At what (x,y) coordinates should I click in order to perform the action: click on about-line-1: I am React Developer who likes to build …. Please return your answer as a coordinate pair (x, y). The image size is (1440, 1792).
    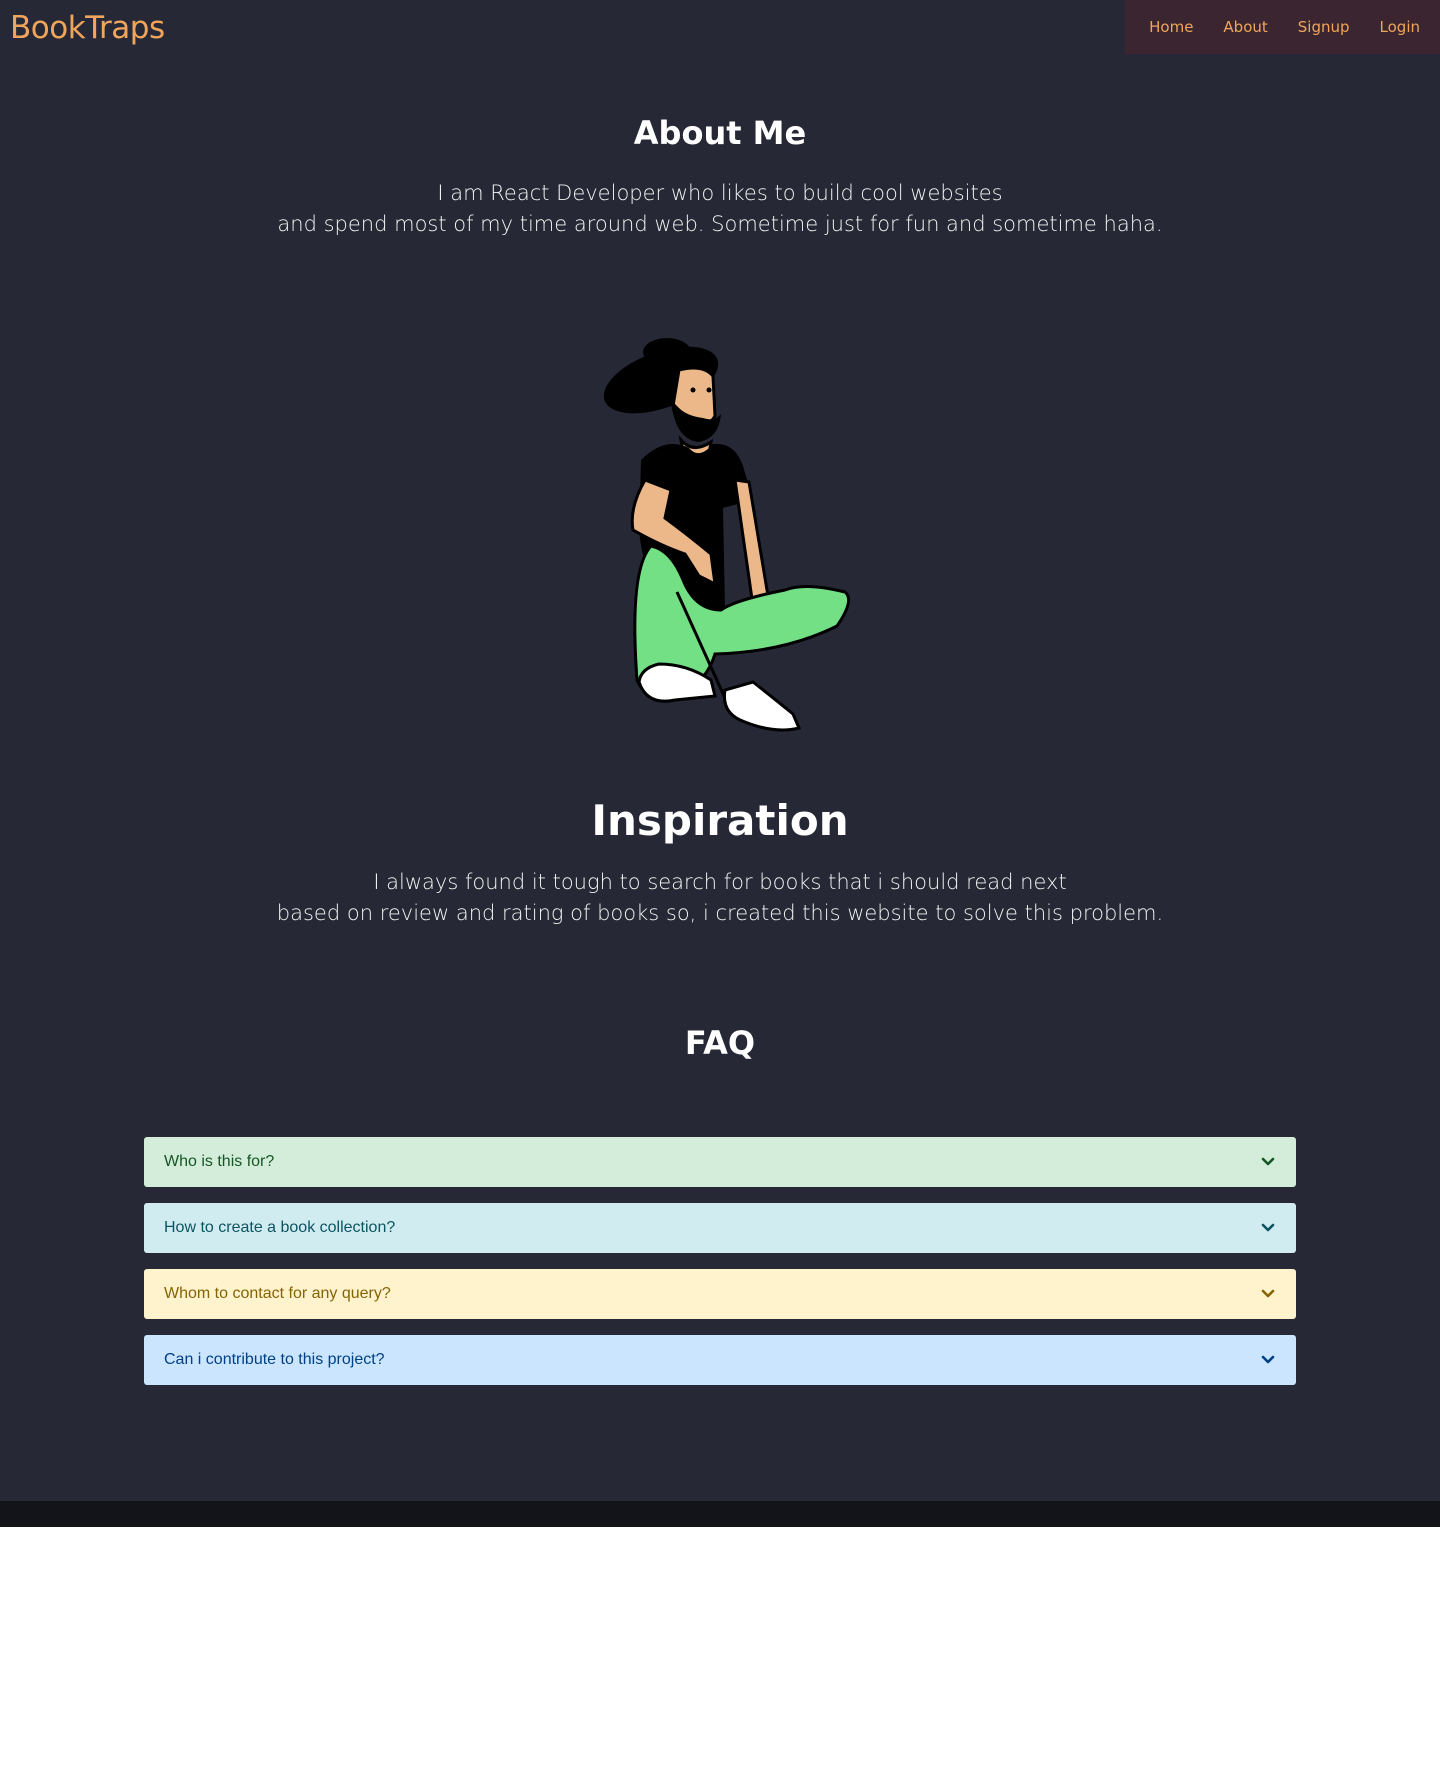
    Looking at the image, I should click on (720, 193).